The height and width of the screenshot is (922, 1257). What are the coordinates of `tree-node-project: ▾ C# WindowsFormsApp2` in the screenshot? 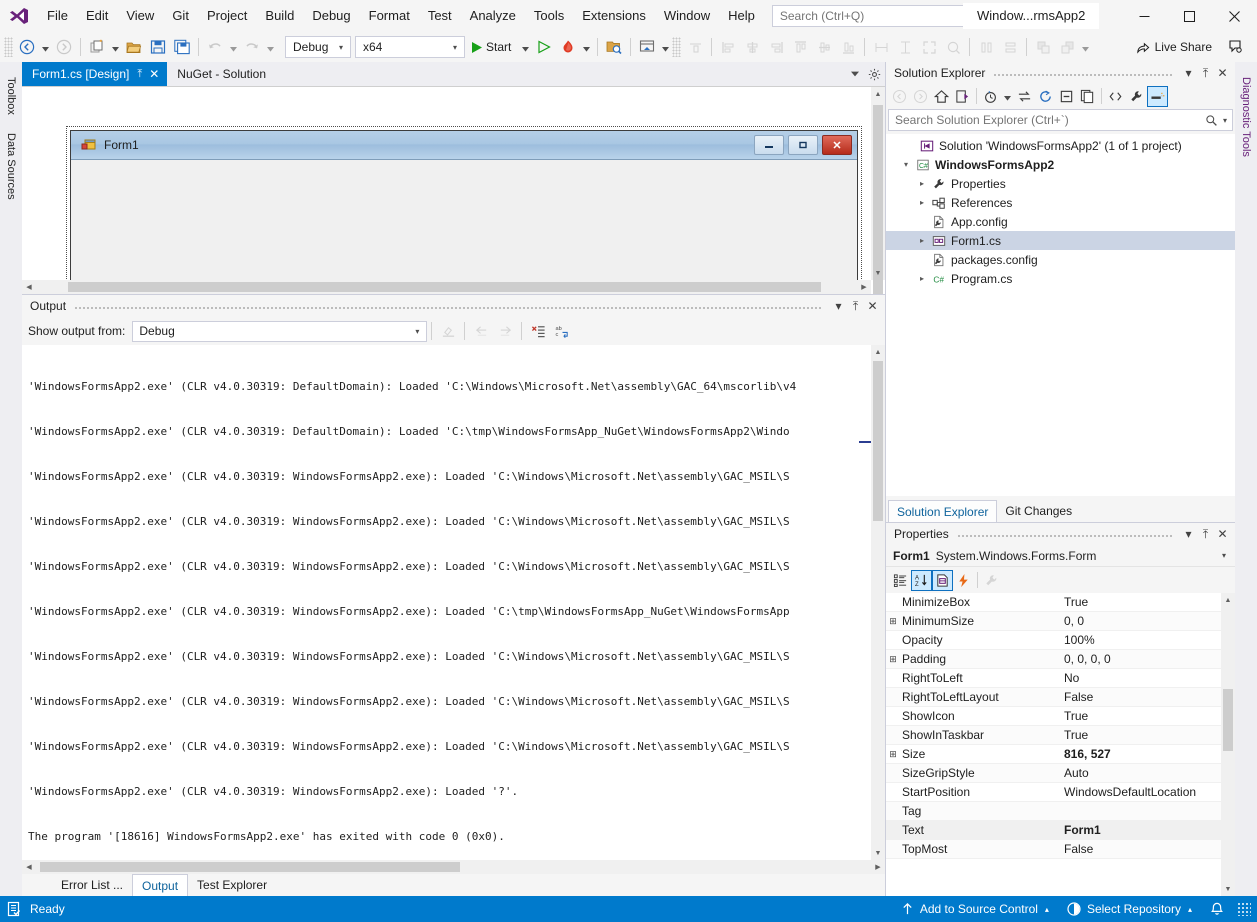 It's located at (1060, 164).